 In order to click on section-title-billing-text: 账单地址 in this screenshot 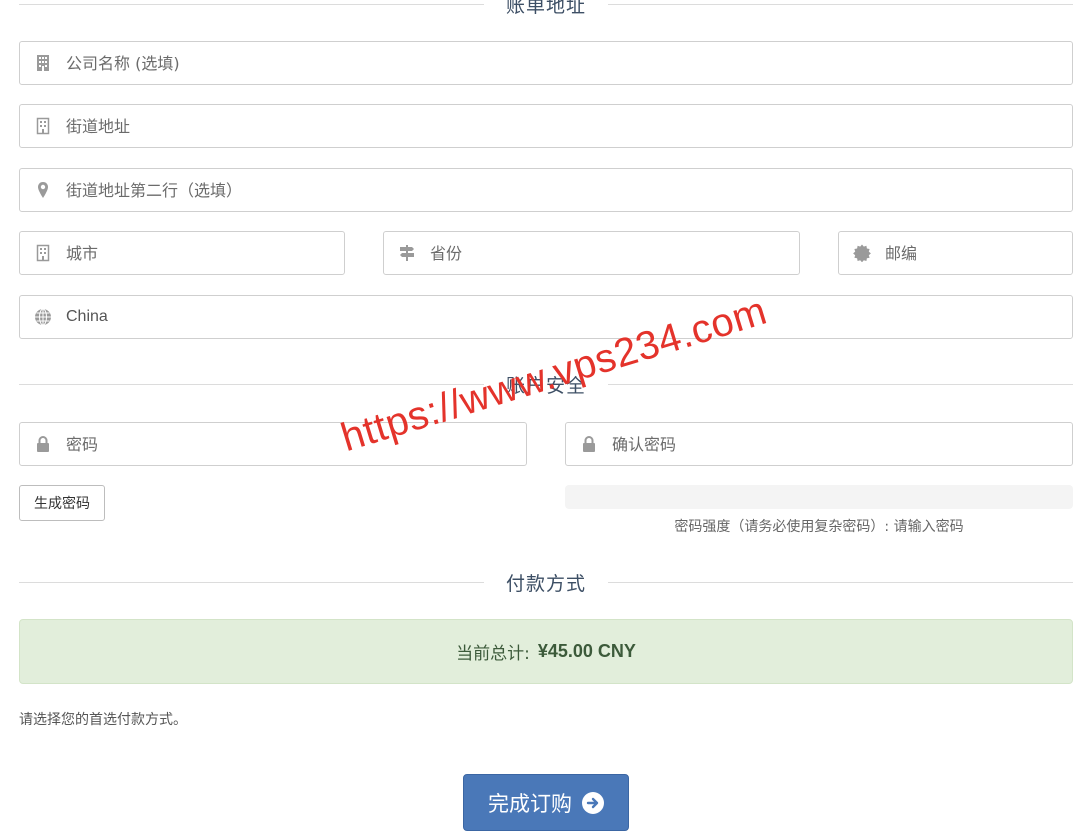, I will do `click(546, 8)`.